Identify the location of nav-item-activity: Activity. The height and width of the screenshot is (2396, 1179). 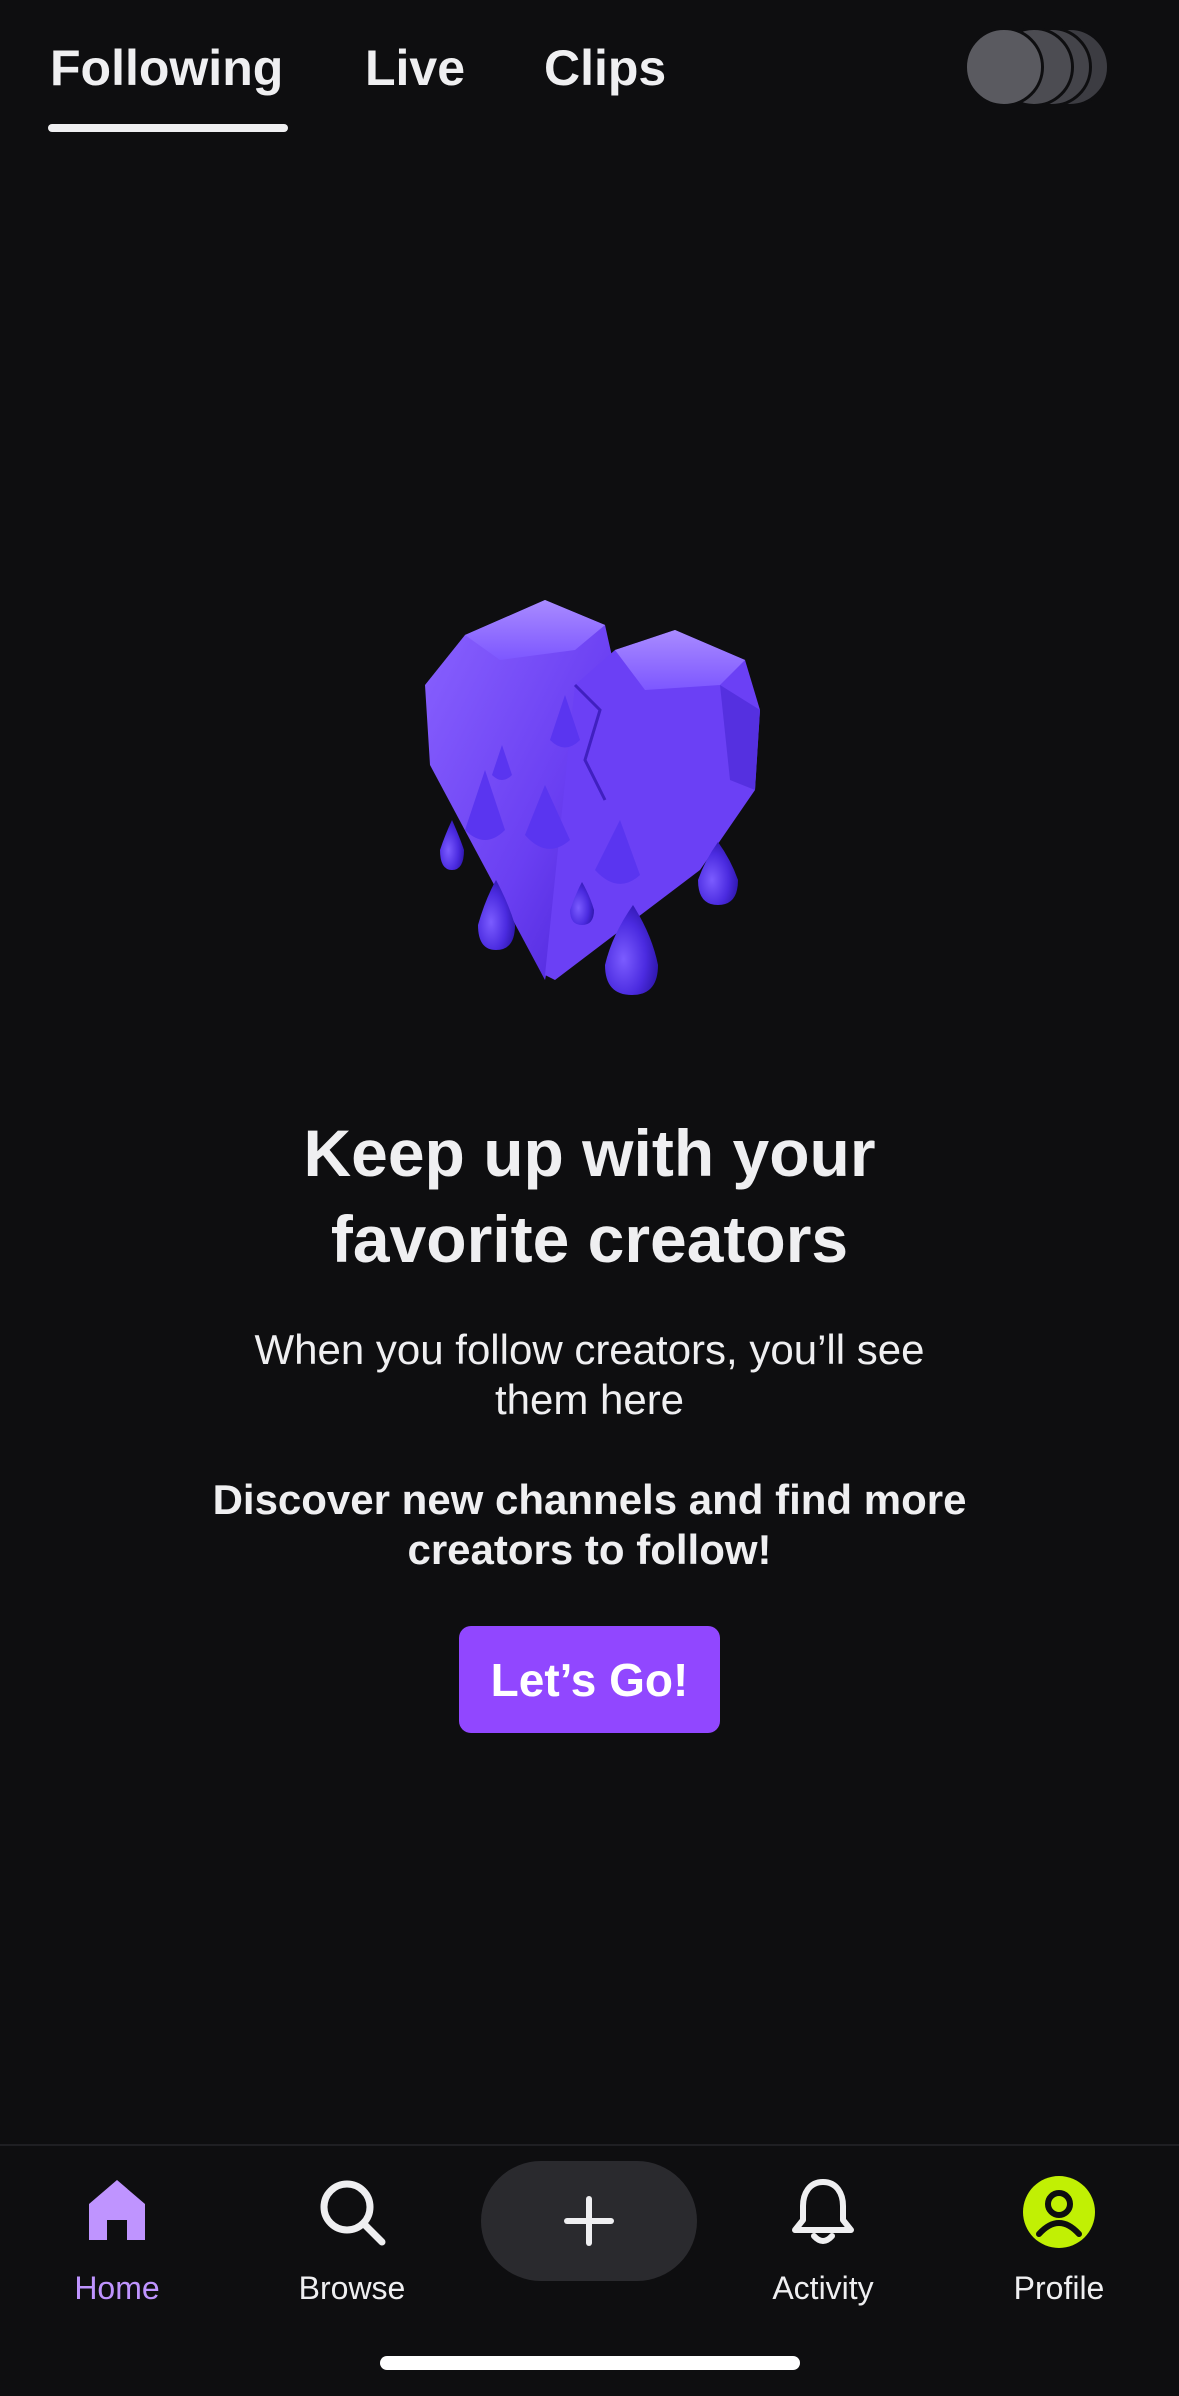
(823, 2241).